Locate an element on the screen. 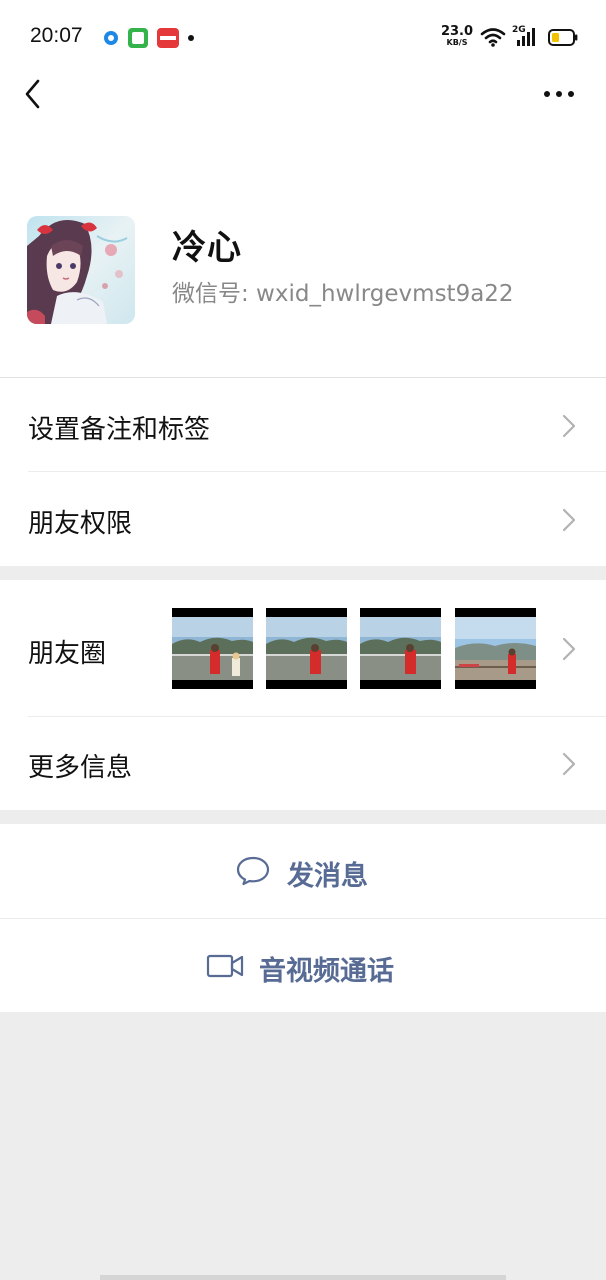 Image resolution: width=606 pixels, height=1280 pixels. wifi-icon is located at coordinates (493, 37).